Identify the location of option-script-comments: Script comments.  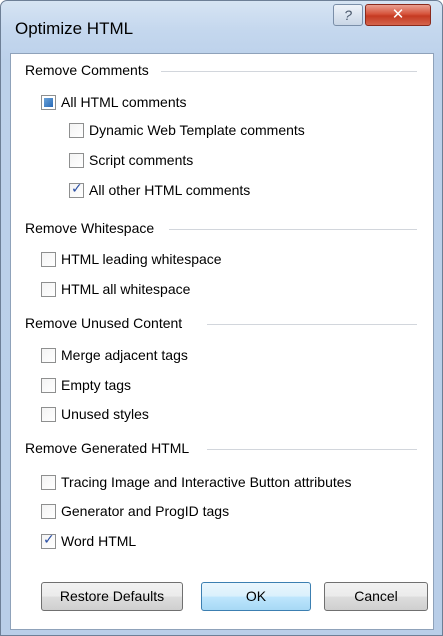
(131, 160).